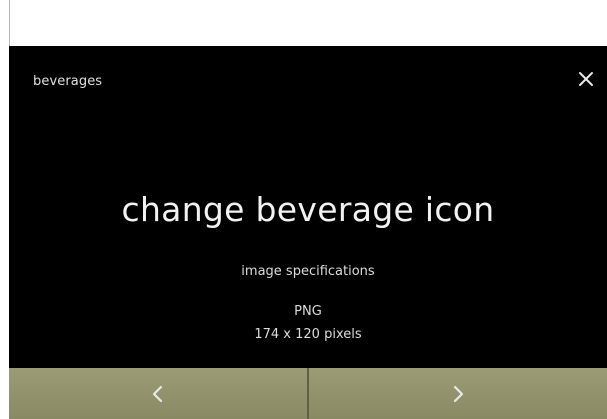 The height and width of the screenshot is (419, 607). I want to click on image-specifications-label: image specifications, so click(308, 271).